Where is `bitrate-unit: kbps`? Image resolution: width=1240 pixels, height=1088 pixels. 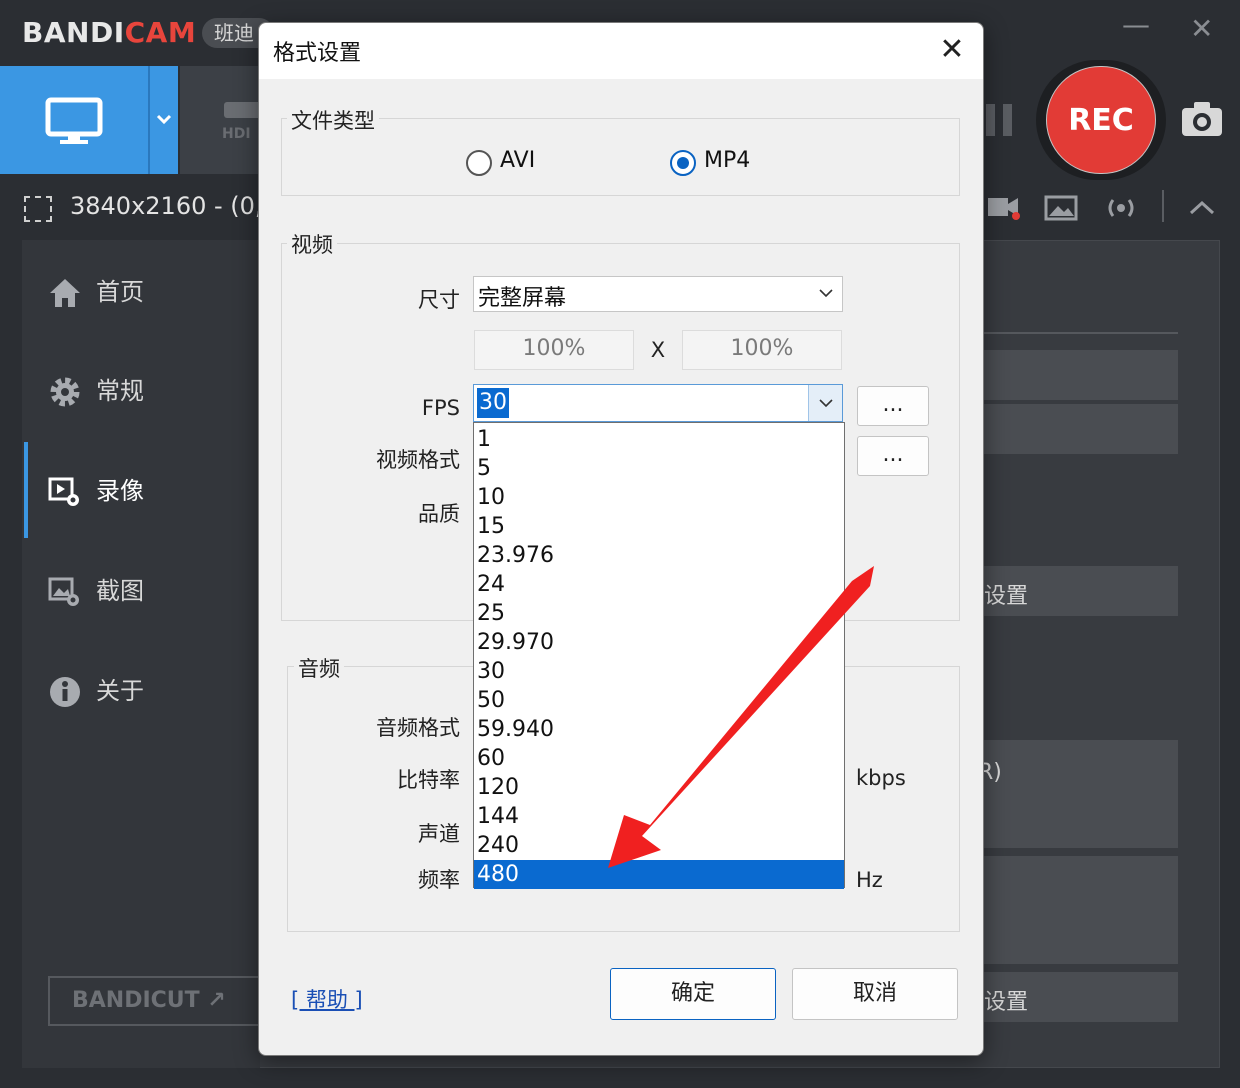
bitrate-unit: kbps is located at coordinates (881, 778).